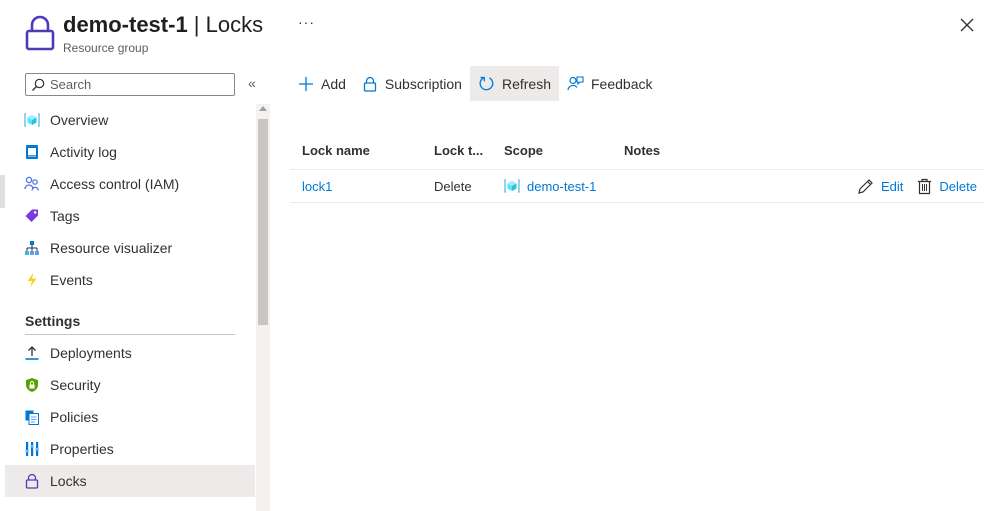 This screenshot has height=511, width=1004. What do you see at coordinates (91, 353) in the screenshot?
I see `menu-item-label: Deployments` at bounding box center [91, 353].